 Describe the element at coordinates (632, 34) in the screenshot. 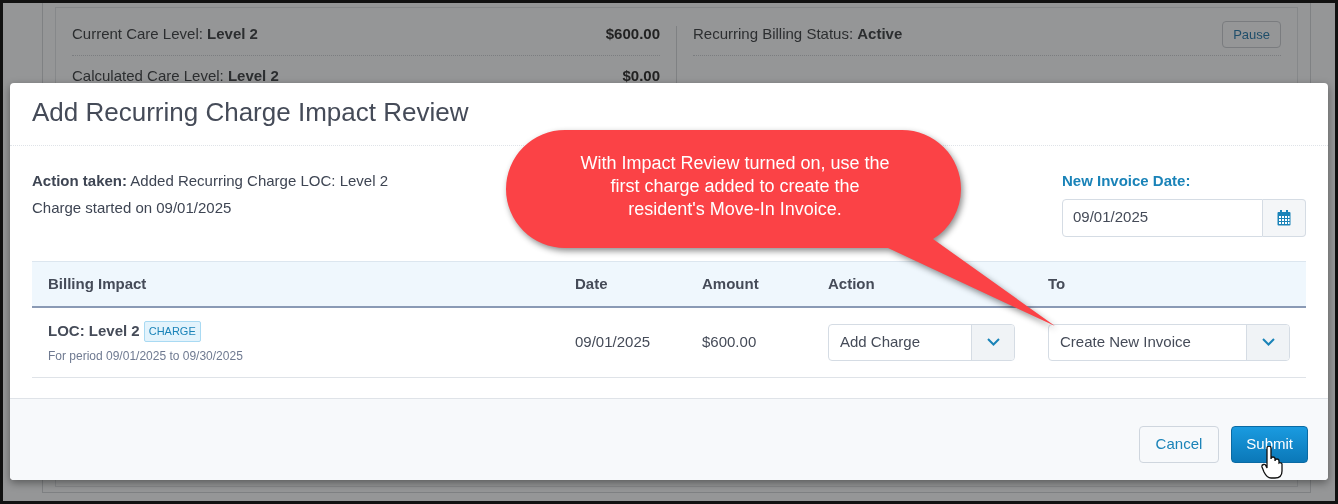

I see `amount-text: $600.00` at that location.